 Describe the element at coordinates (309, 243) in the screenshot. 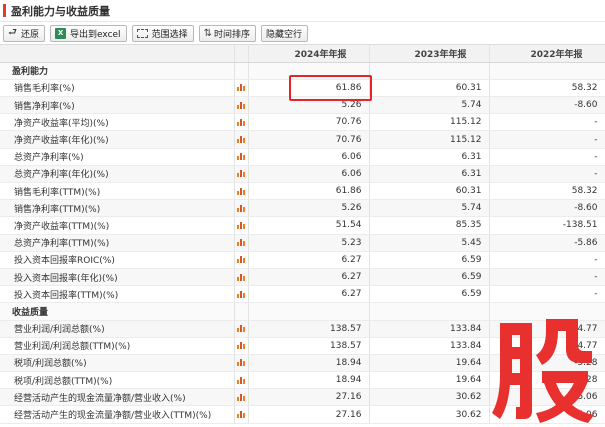

I see `value-cell: 5.23` at that location.